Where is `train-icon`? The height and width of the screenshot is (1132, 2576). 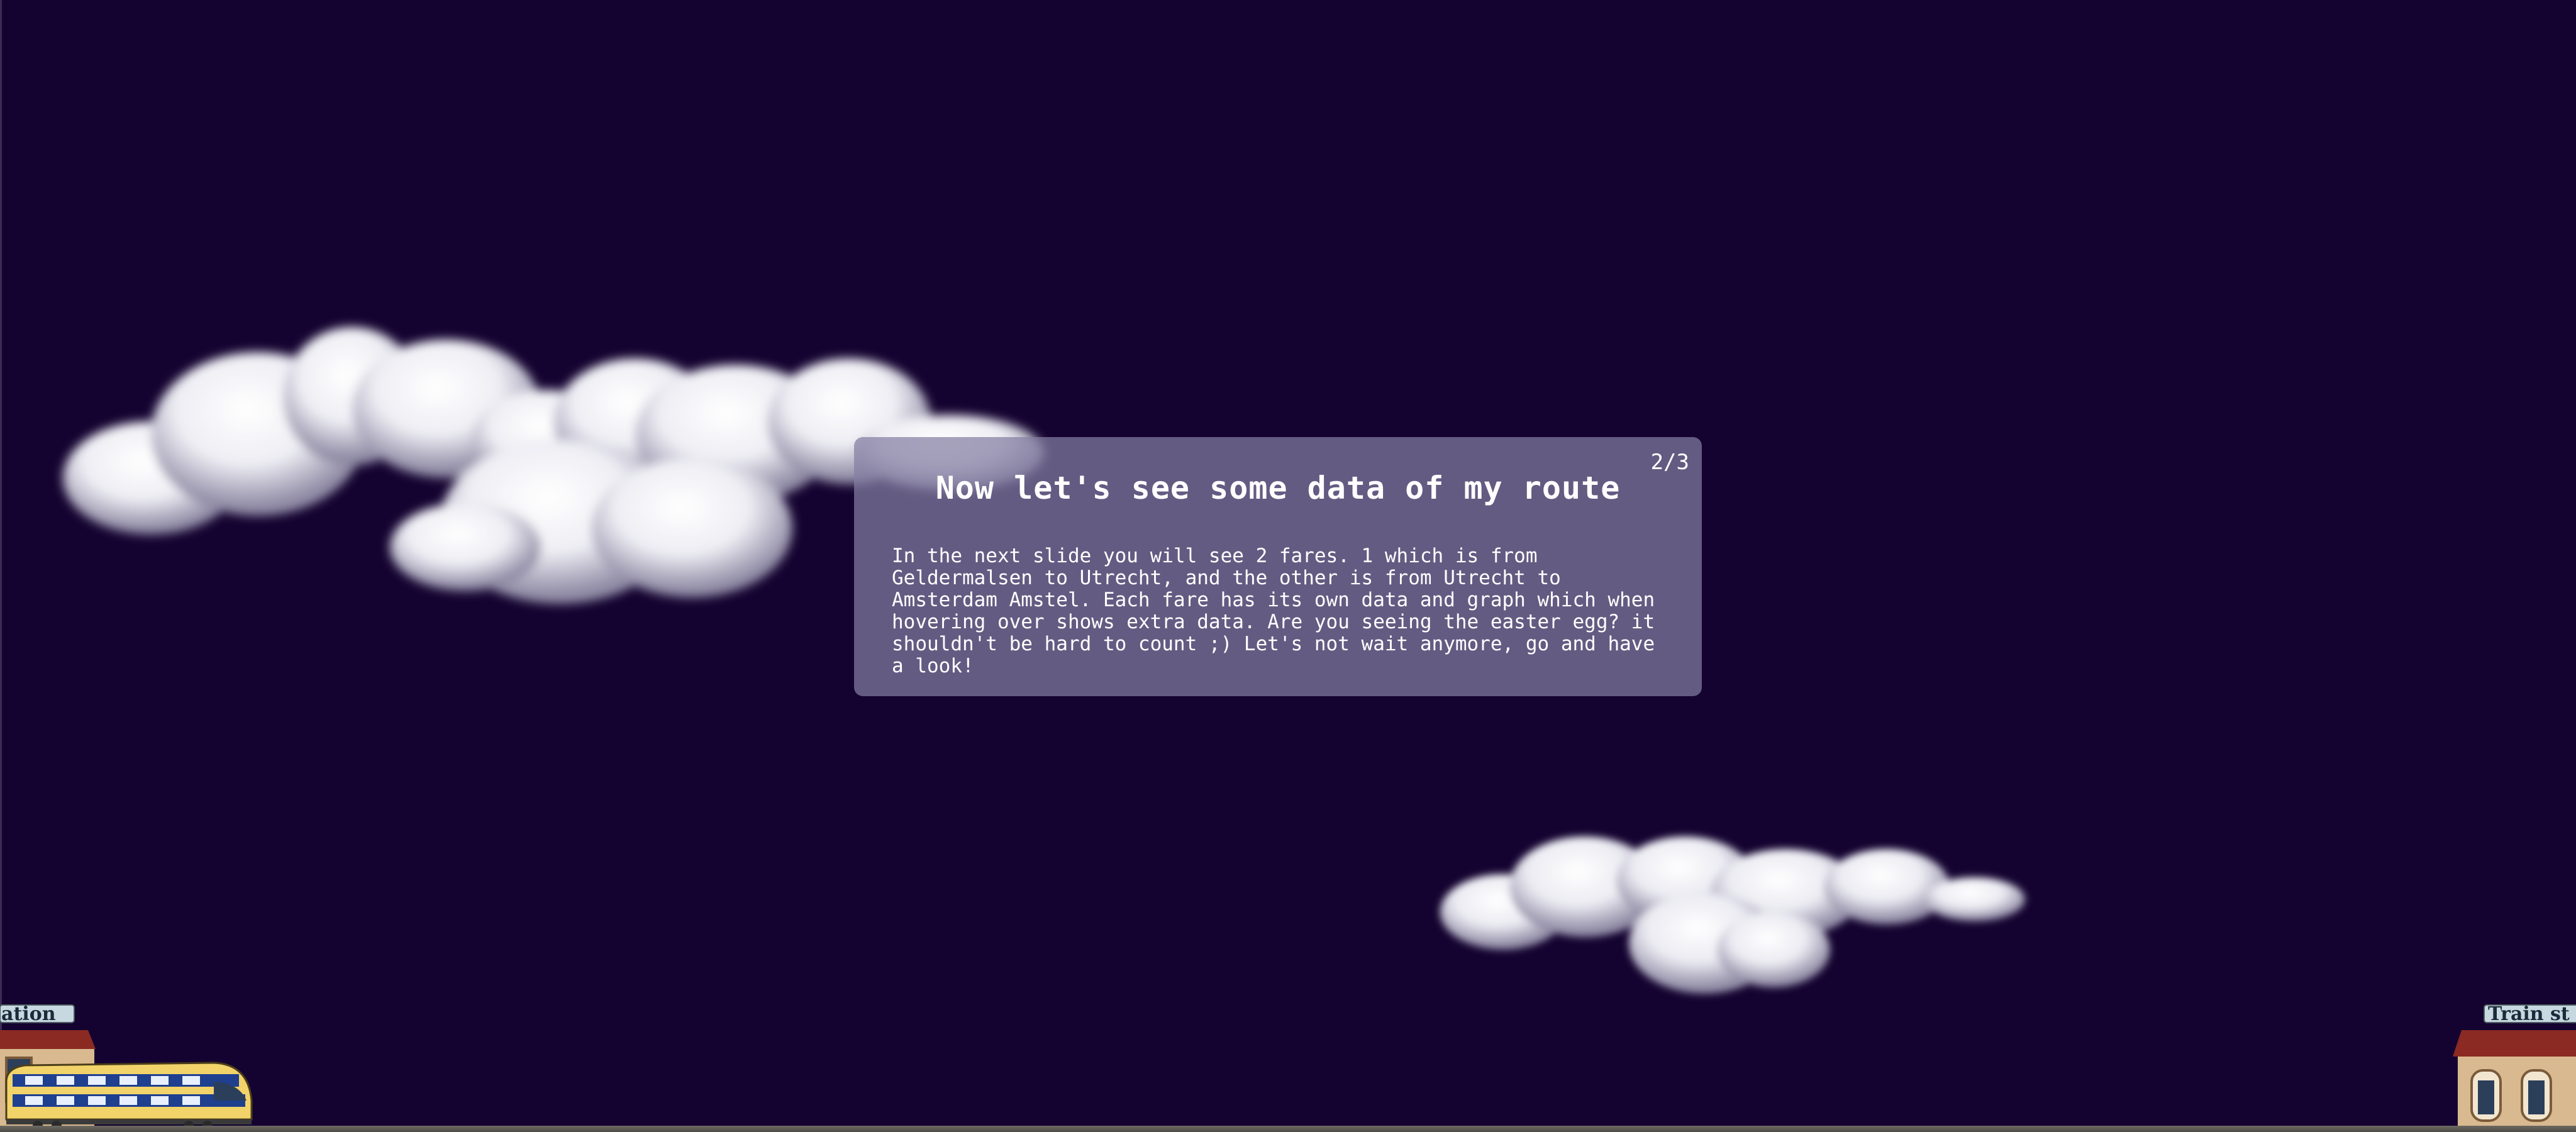
train-icon is located at coordinates (129, 1096).